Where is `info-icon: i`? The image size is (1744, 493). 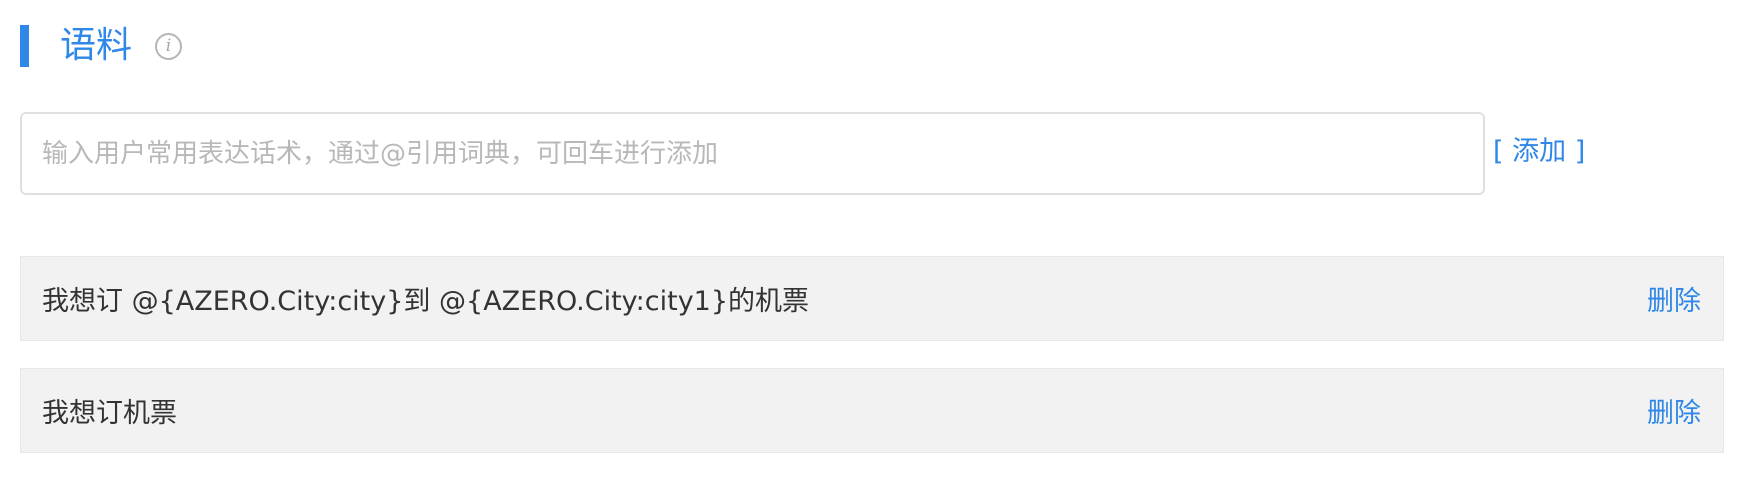 info-icon: i is located at coordinates (169, 46).